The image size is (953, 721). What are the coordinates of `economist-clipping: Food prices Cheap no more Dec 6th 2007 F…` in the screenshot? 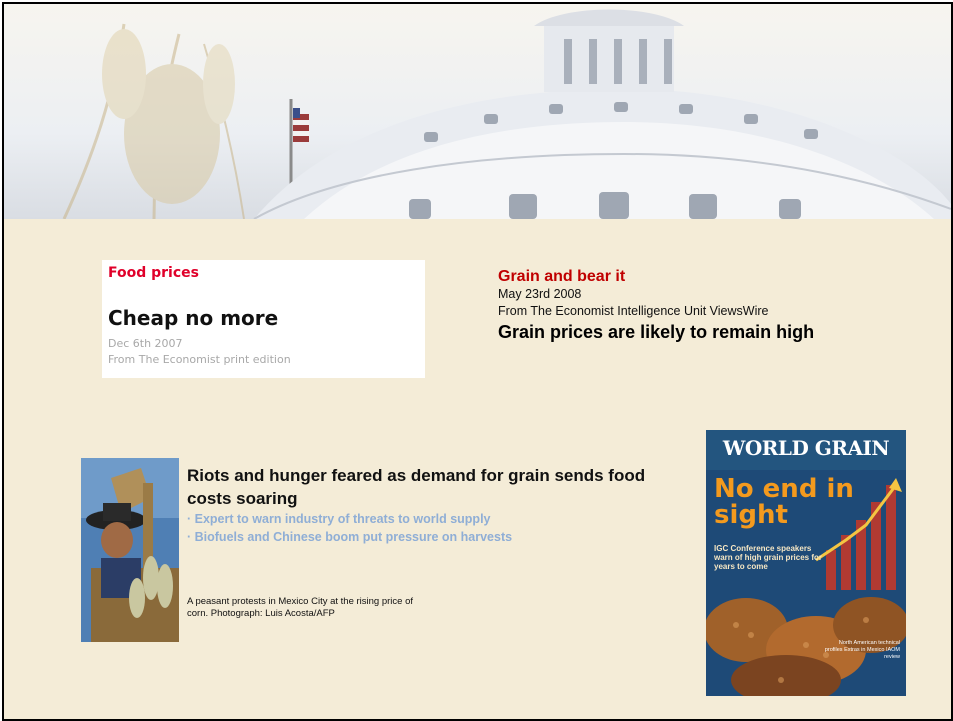 It's located at (263, 319).